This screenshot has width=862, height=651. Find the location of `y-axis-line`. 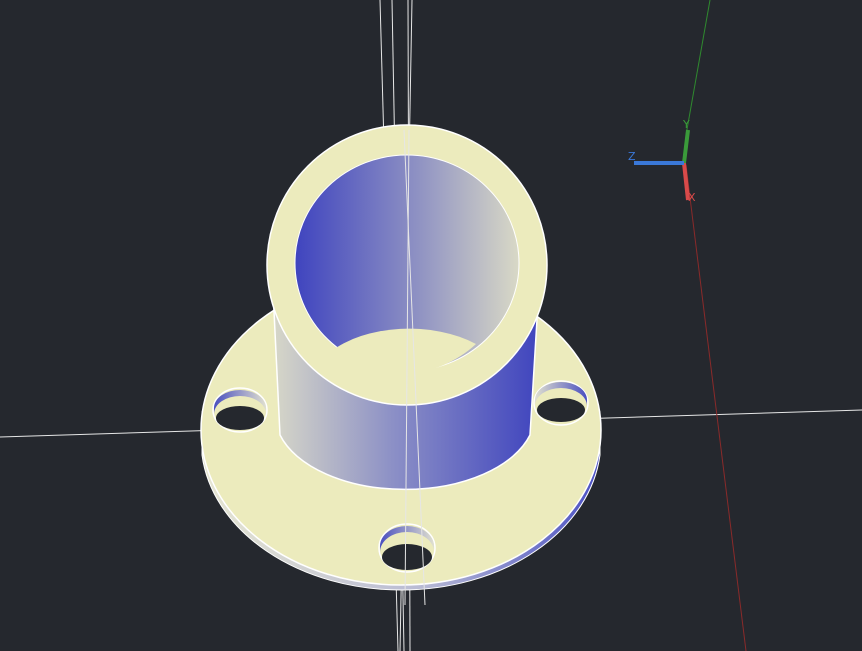

y-axis-line is located at coordinates (698, 68).